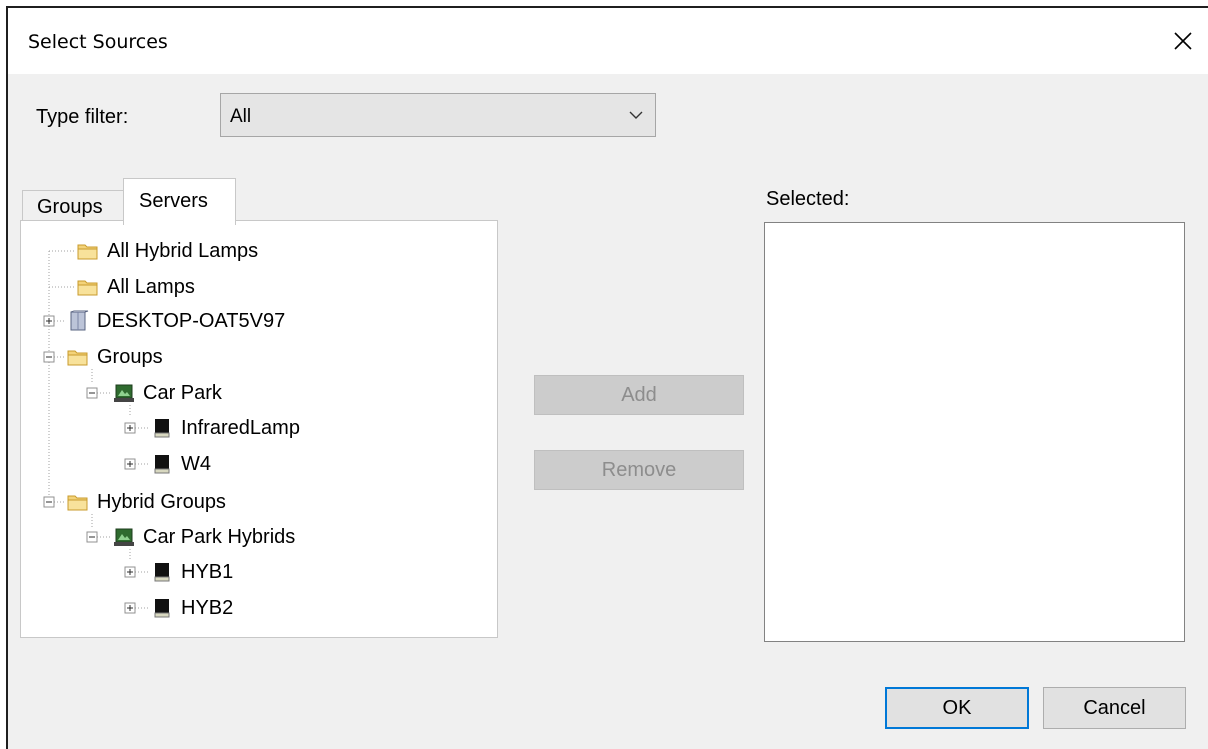 This screenshot has width=1208, height=749. I want to click on type-filter-value: All, so click(241, 116).